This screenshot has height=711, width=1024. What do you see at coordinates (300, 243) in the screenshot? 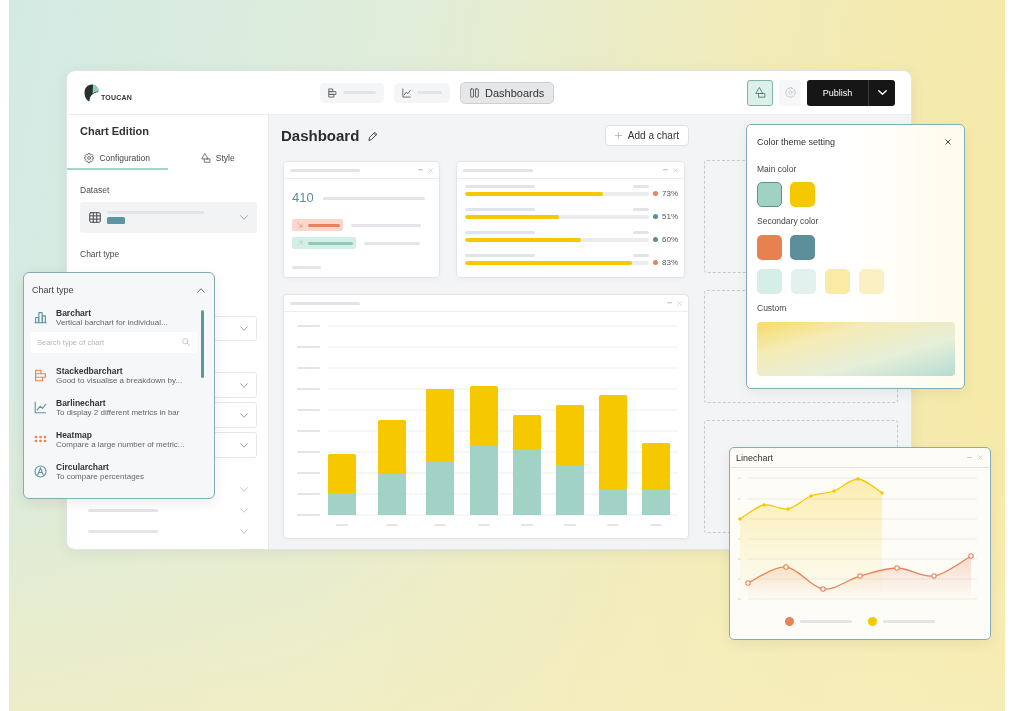
I see `arrow-up-right-icon` at bounding box center [300, 243].